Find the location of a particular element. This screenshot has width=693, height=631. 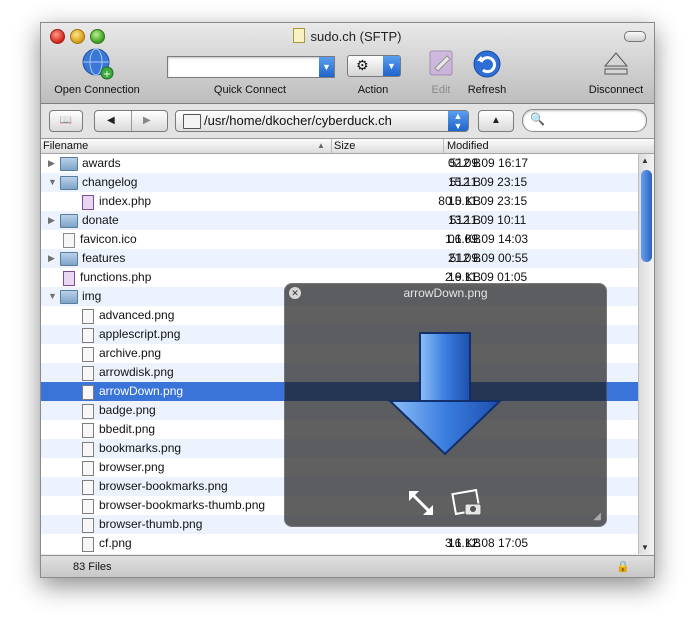

file-name: donate is located at coordinates (100, 220).